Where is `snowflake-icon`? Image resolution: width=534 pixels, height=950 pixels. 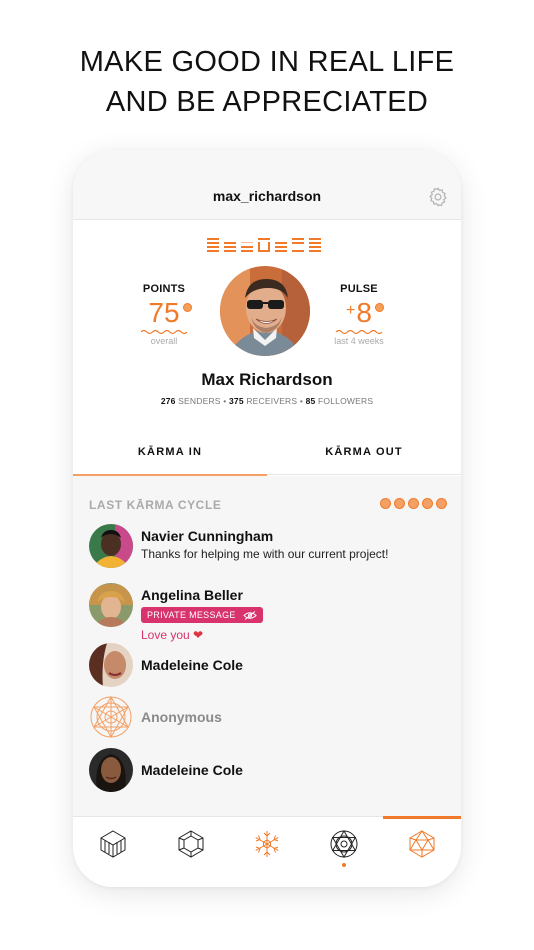 snowflake-icon is located at coordinates (267, 844).